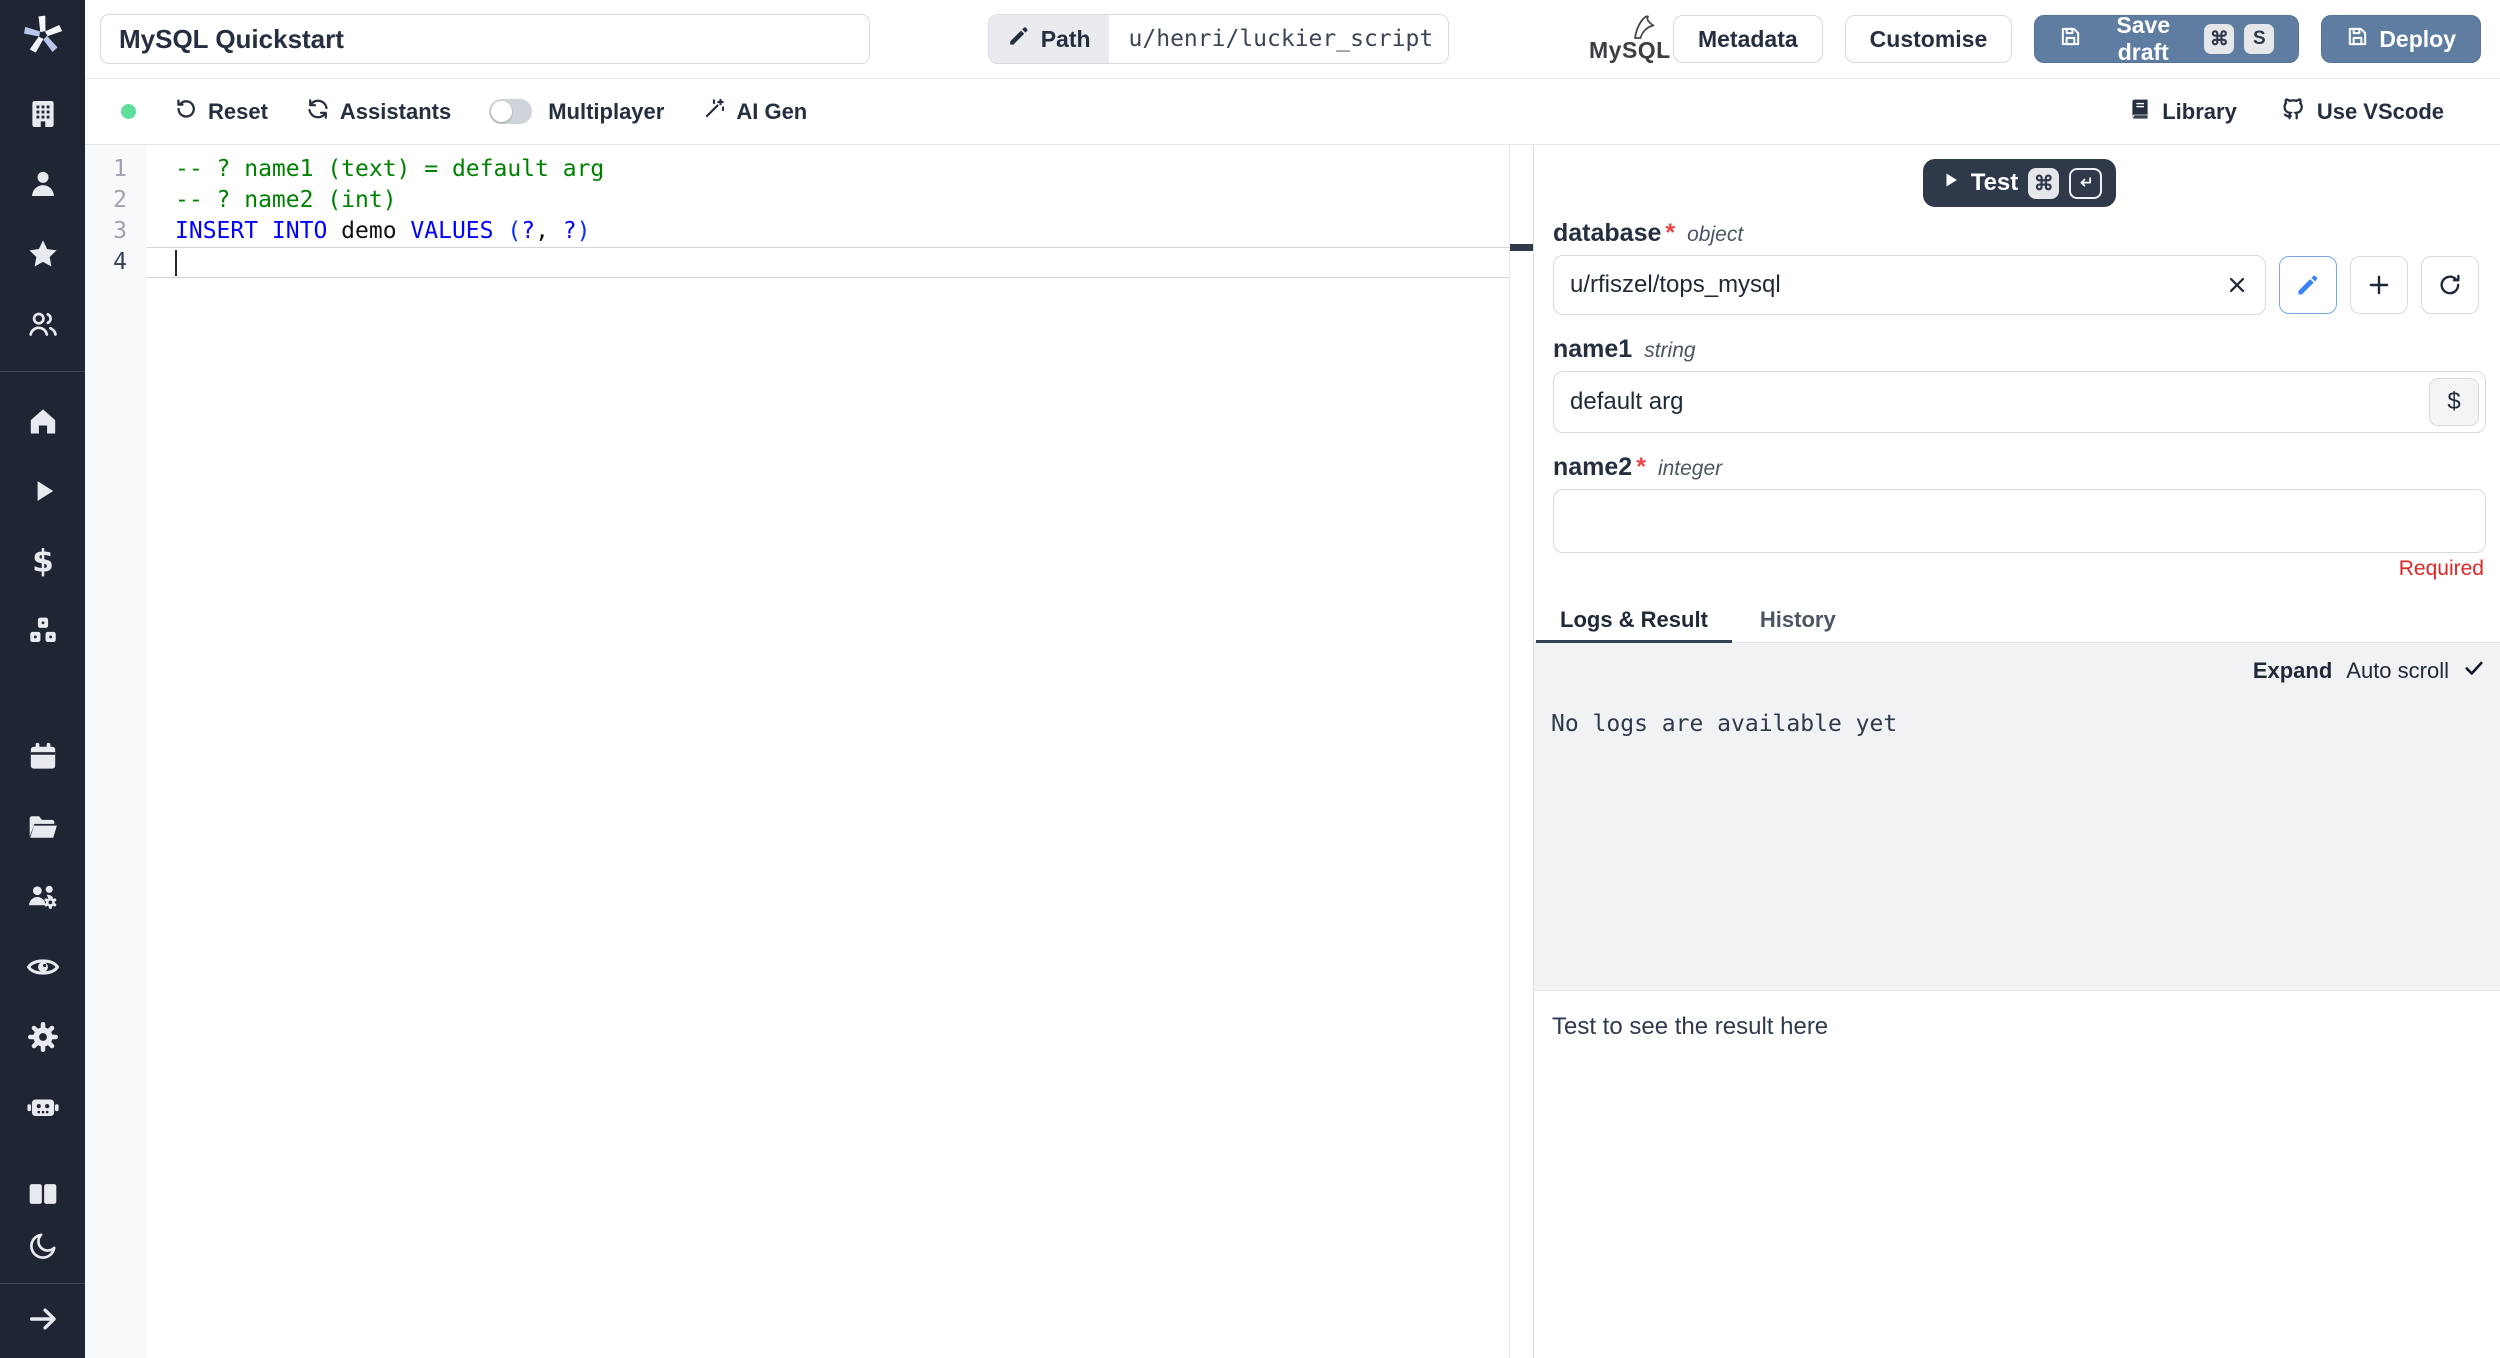  What do you see at coordinates (2019, 183) in the screenshot?
I see `test-button: Test ⌘` at bounding box center [2019, 183].